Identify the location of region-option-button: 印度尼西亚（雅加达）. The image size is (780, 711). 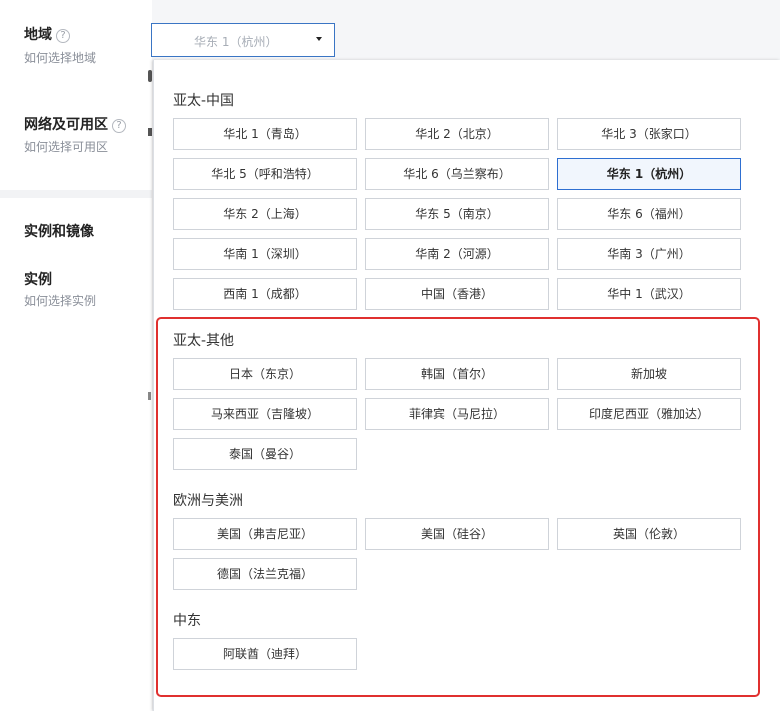
(649, 414).